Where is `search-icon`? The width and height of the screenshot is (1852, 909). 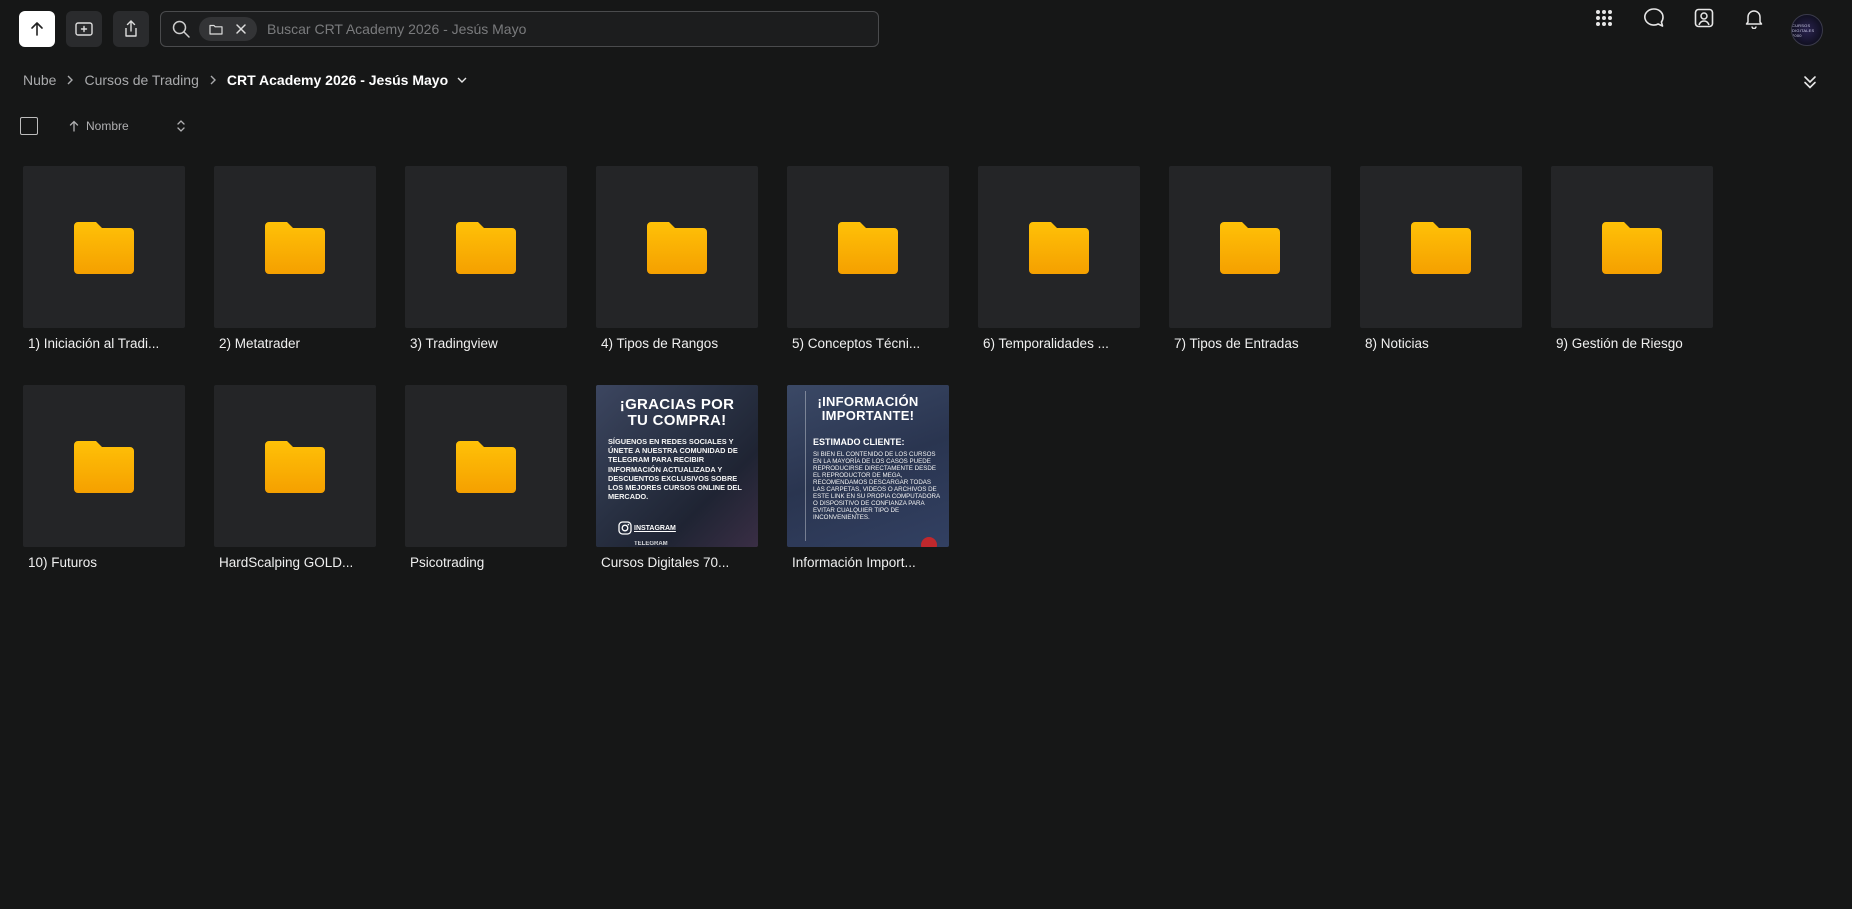
search-icon is located at coordinates (181, 31).